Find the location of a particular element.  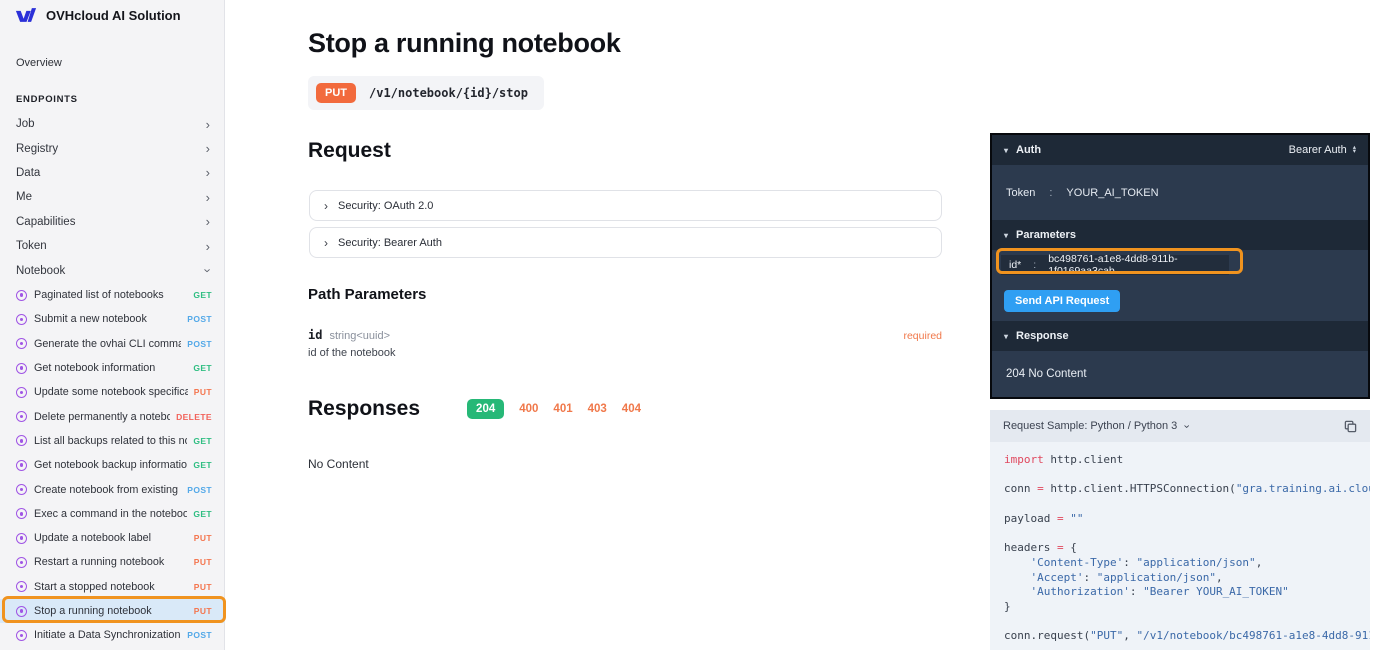

sidebar-endpoint-generate-the-ovhai-cli-command: Generate the ovhai CLI command... POST is located at coordinates (112, 344).